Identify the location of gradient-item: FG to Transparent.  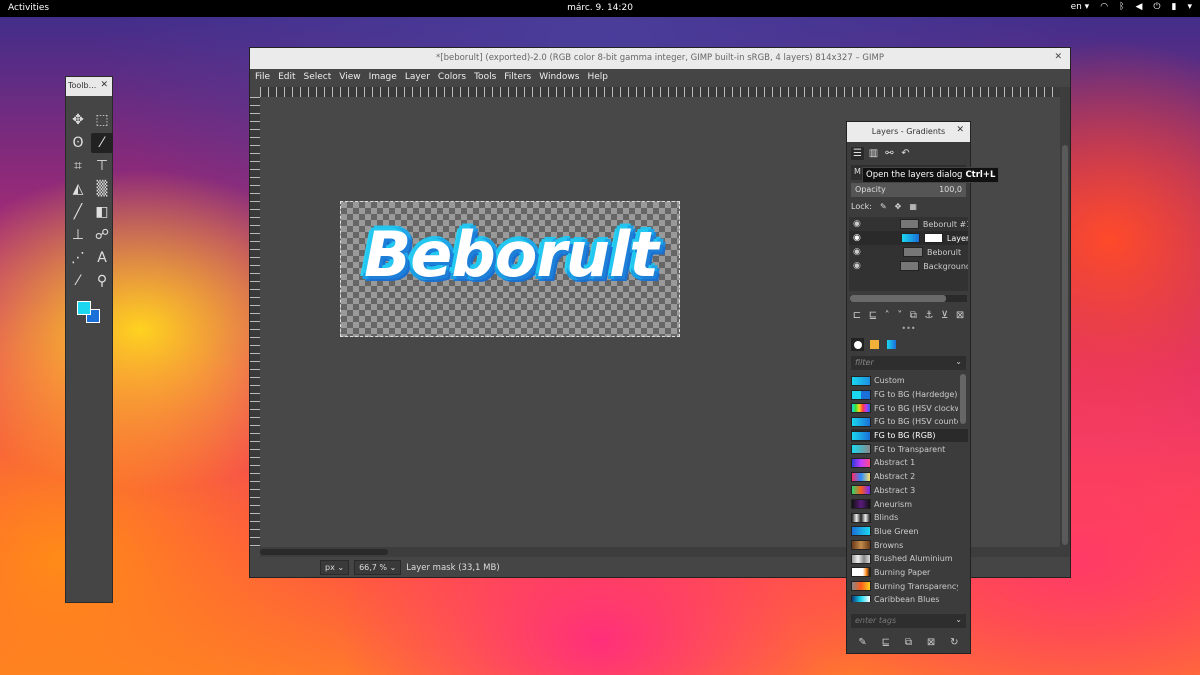
(909, 449).